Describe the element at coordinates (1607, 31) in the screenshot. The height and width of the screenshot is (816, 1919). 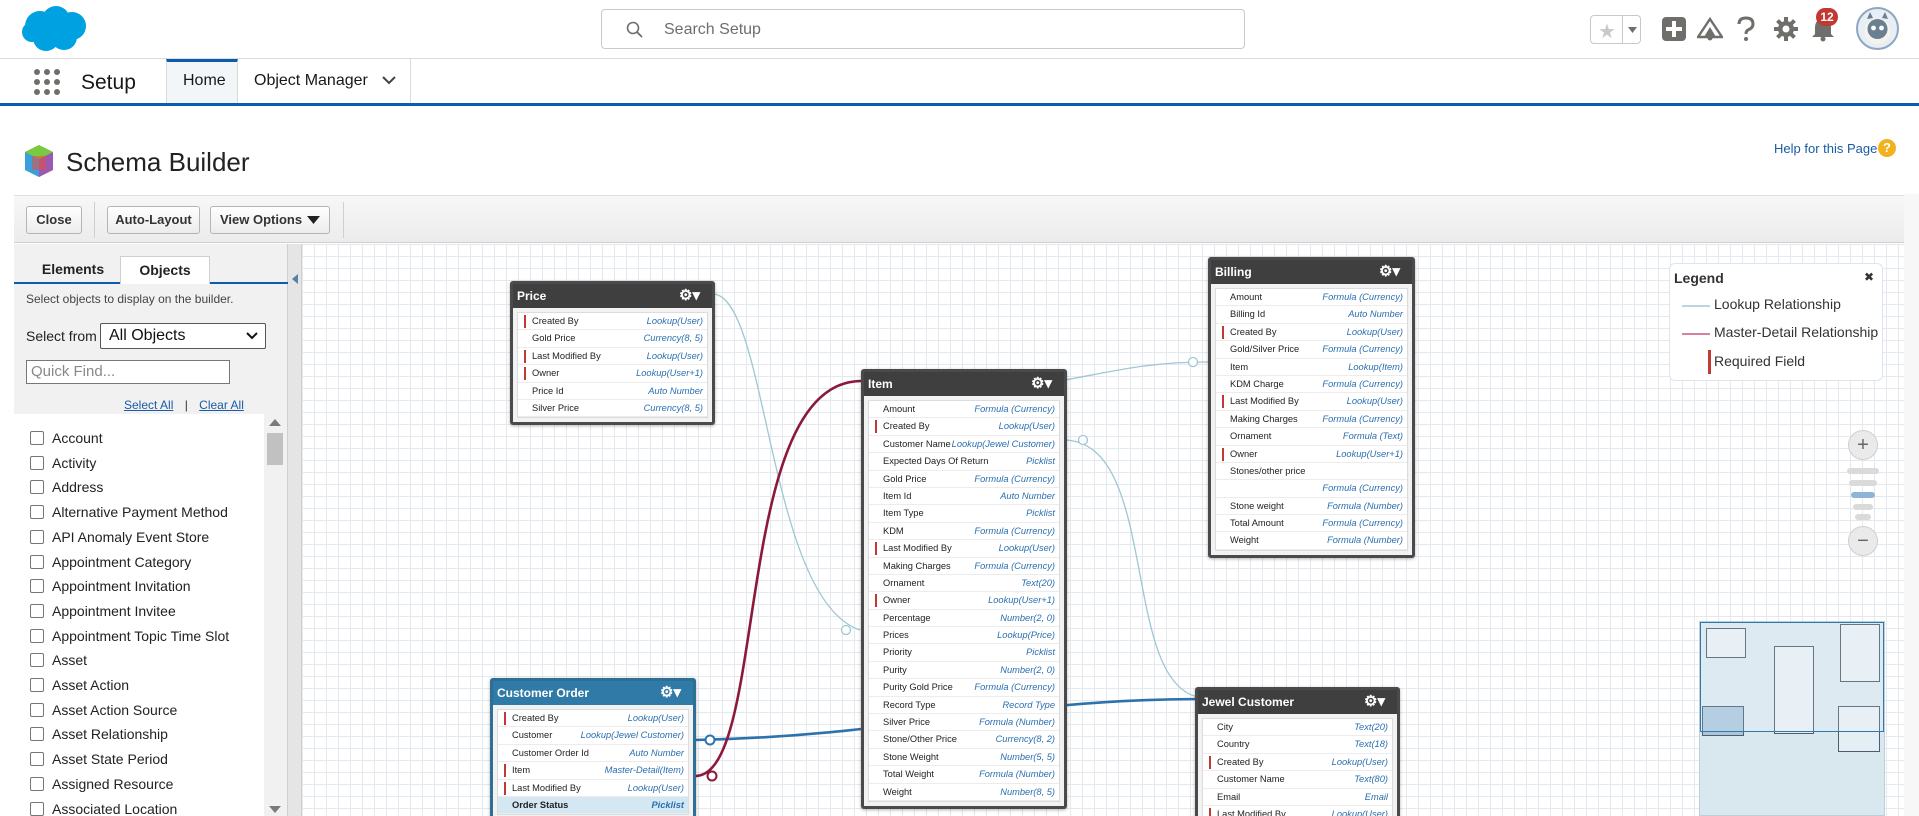
I see `favorites-star-icon: ★` at that location.